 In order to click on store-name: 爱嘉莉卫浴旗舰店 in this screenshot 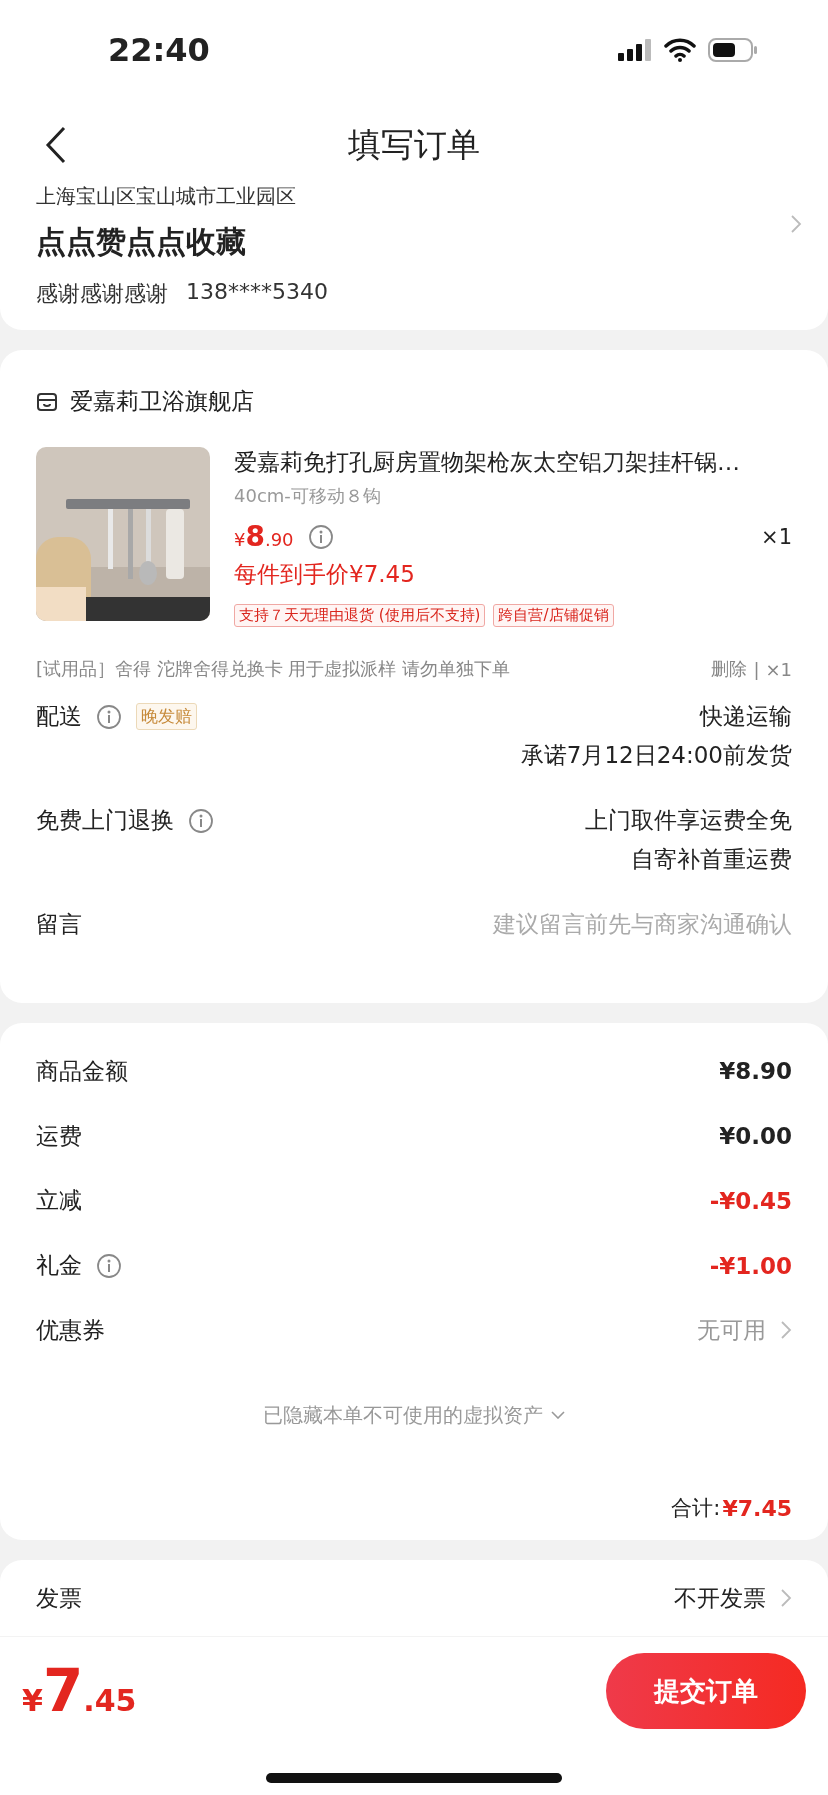, I will do `click(162, 401)`.